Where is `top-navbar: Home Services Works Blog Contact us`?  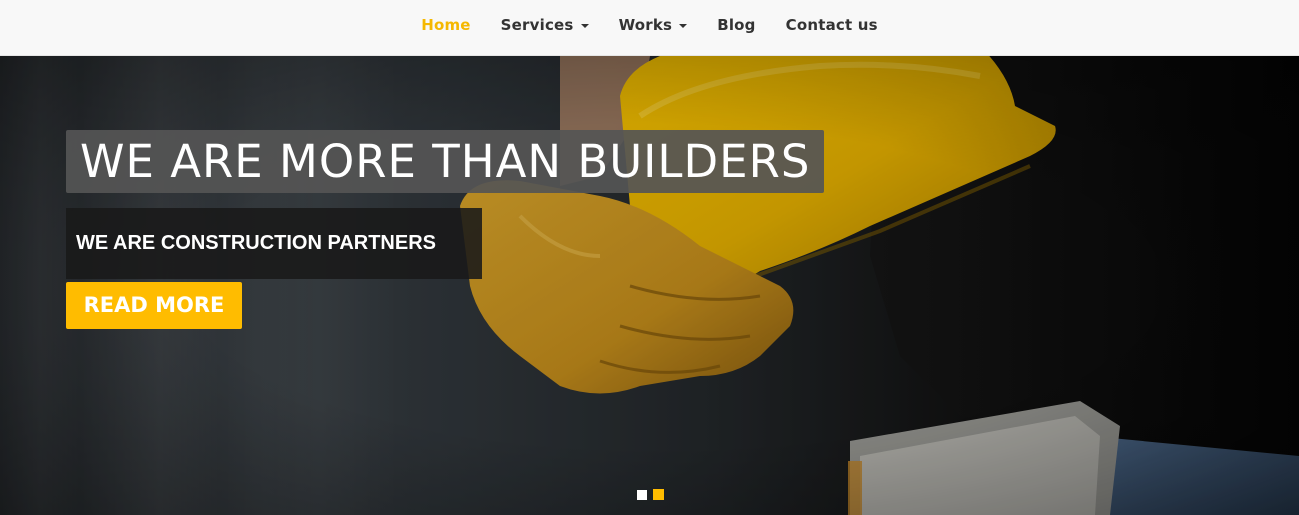
top-navbar: Home Services Works Blog Contact us is located at coordinates (649, 28).